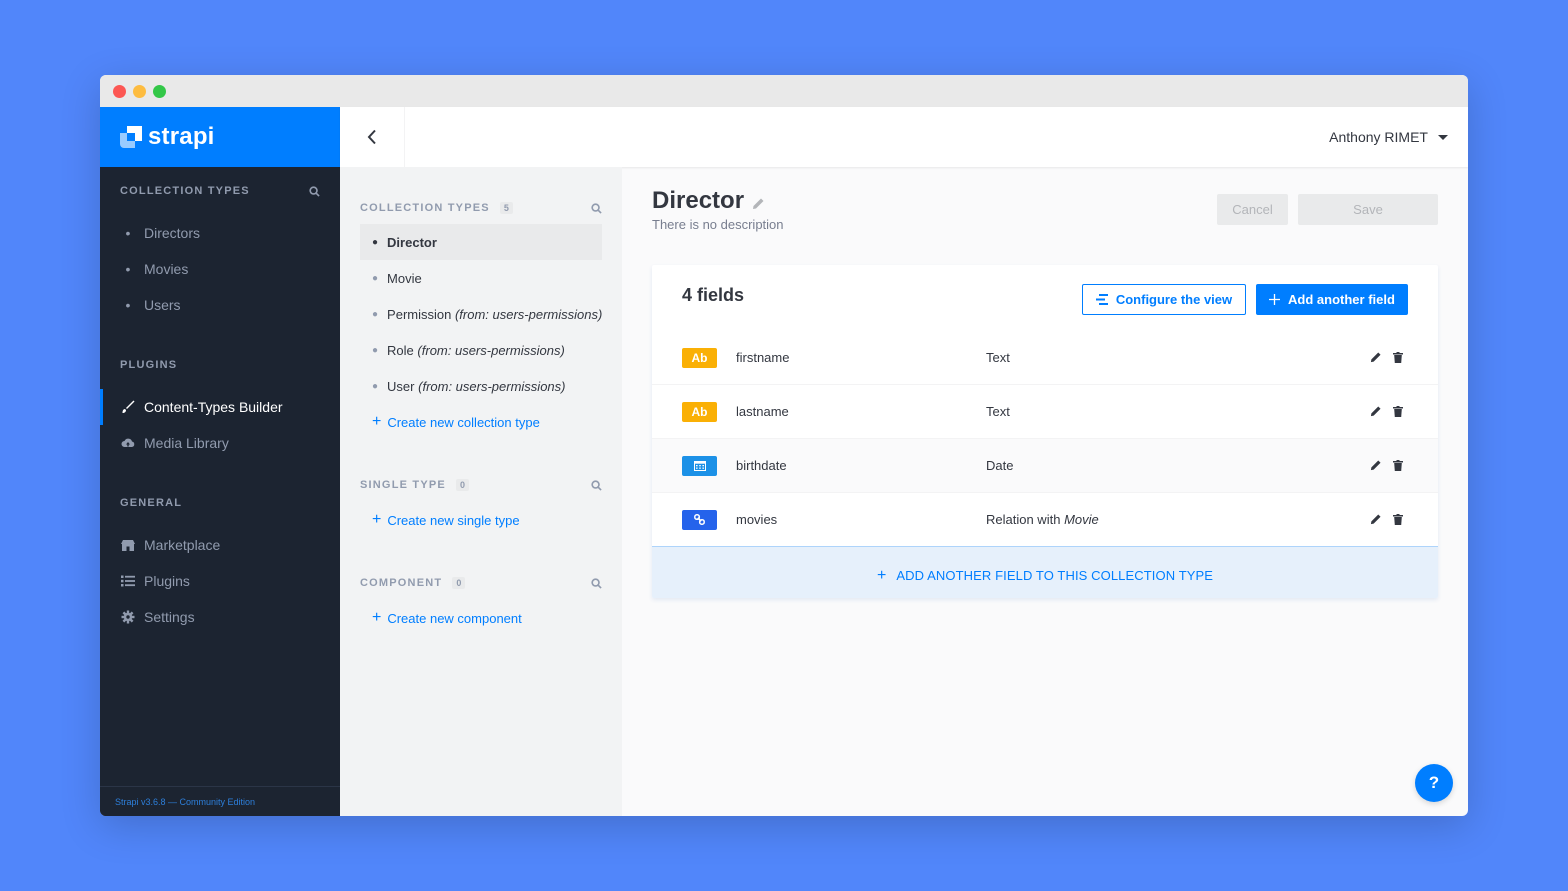 The image size is (1568, 891). I want to click on text-type-badge: Ab, so click(699, 411).